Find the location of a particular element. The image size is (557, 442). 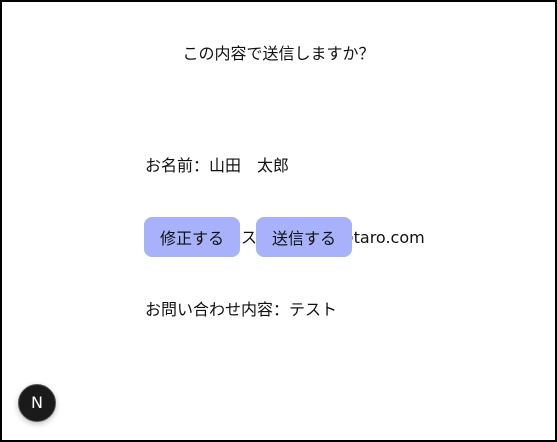

detail-name: お名前：山田 太郎 is located at coordinates (217, 165).